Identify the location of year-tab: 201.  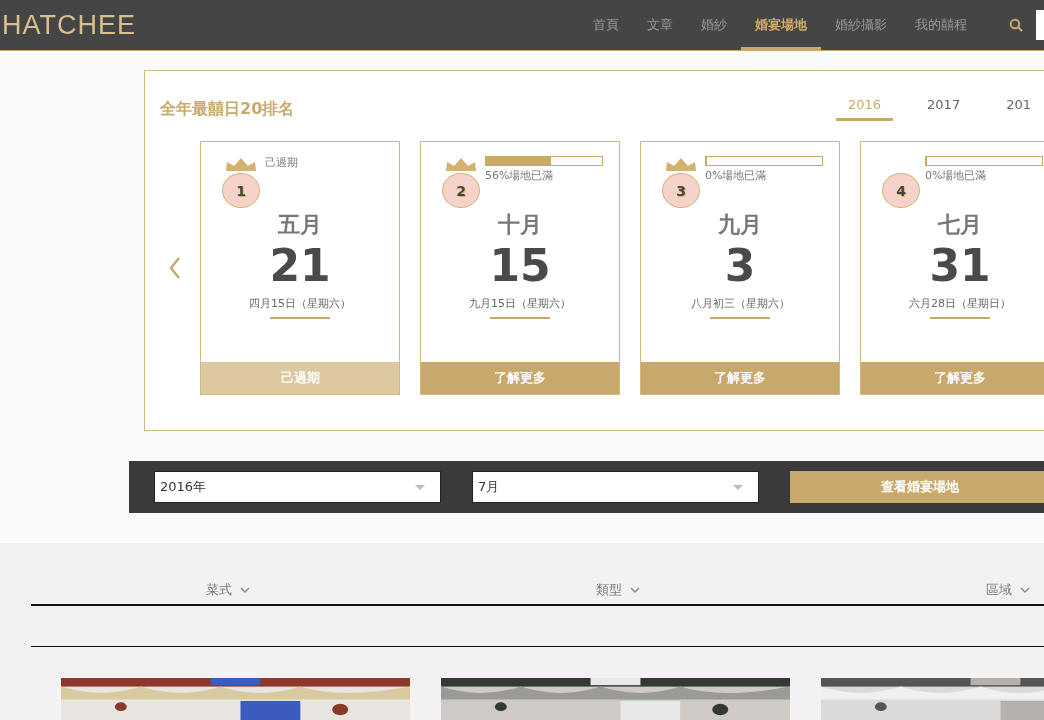
(1018, 109).